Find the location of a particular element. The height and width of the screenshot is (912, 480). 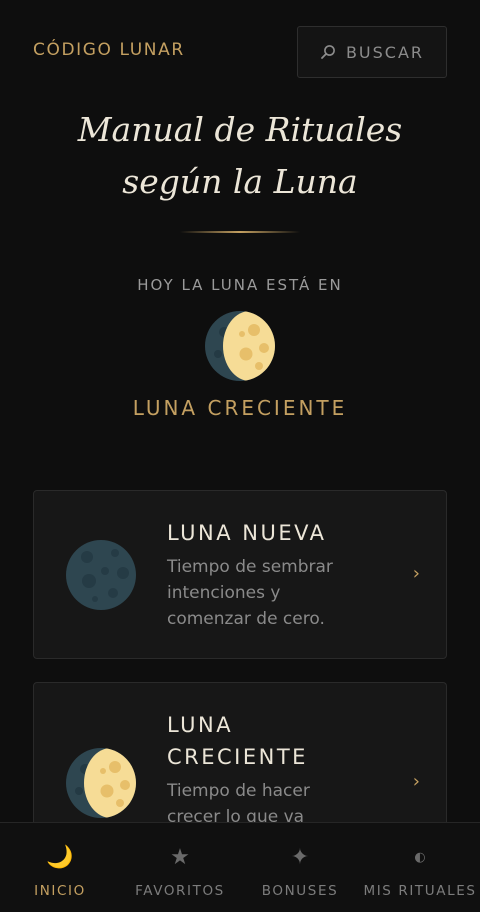

search-label: BUSCAR is located at coordinates (385, 52).